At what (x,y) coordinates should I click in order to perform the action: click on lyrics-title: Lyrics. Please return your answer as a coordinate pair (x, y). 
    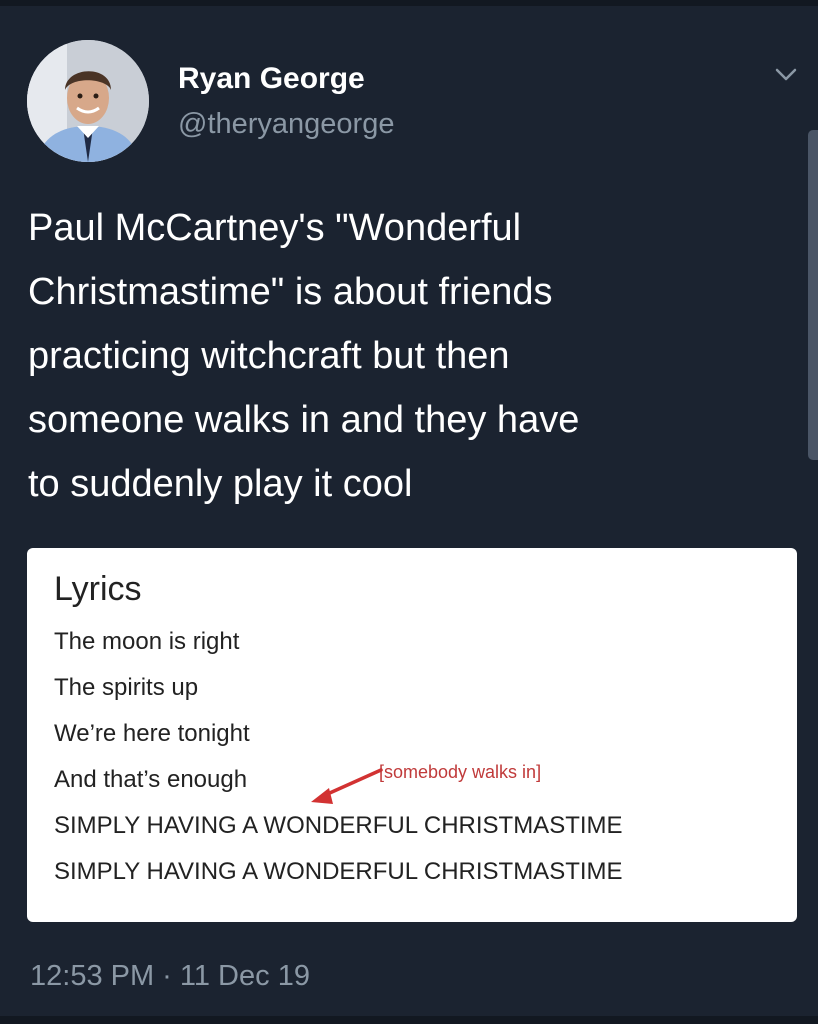
    Looking at the image, I should click on (98, 589).